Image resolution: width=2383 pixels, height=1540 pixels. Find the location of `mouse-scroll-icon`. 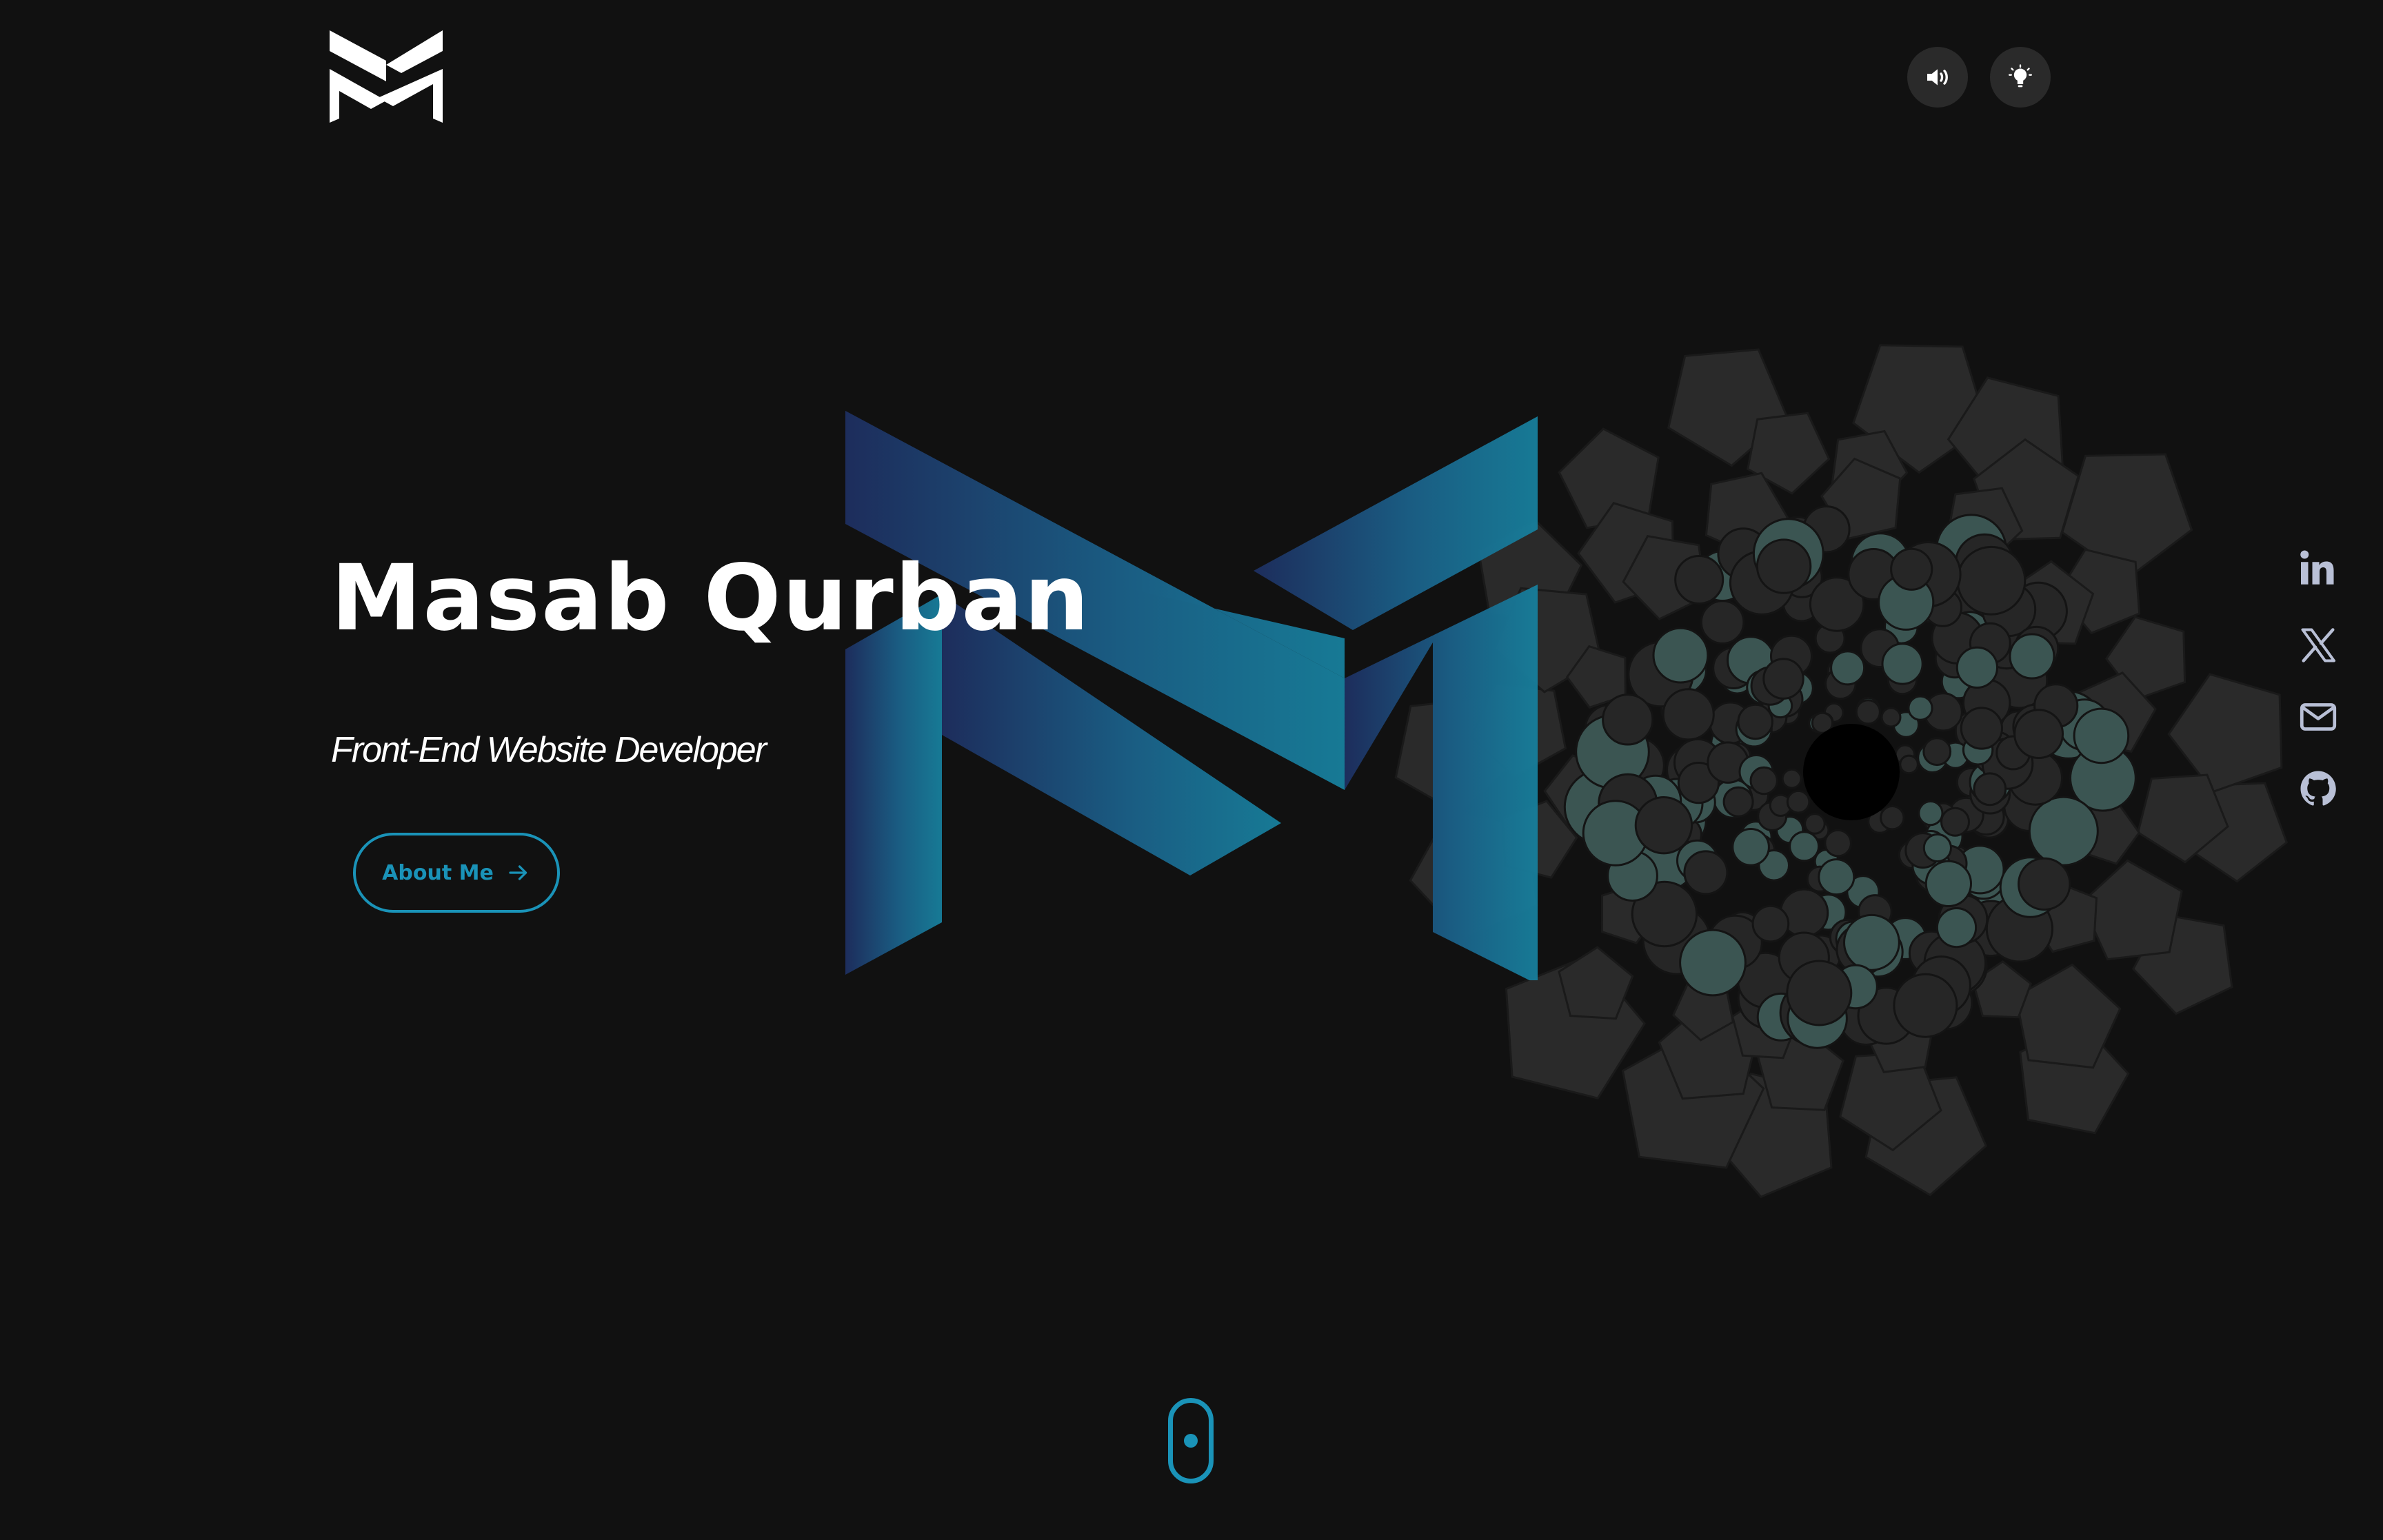

mouse-scroll-icon is located at coordinates (1191, 1441).